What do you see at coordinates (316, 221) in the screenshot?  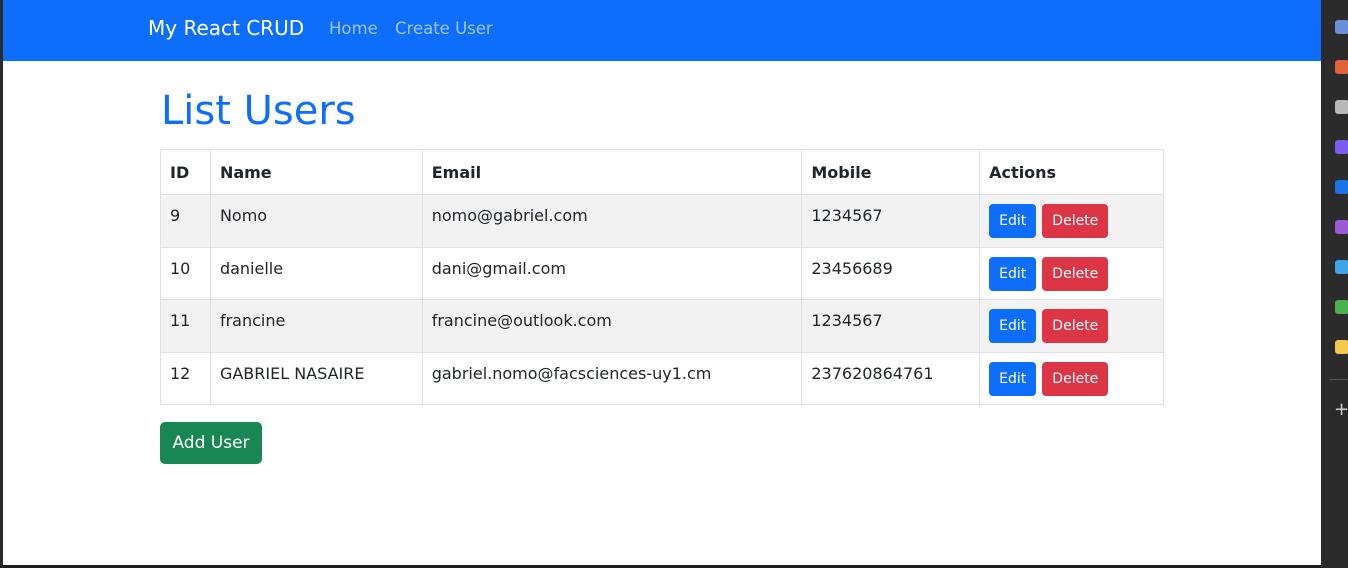 I see `cell-name: Nomo` at bounding box center [316, 221].